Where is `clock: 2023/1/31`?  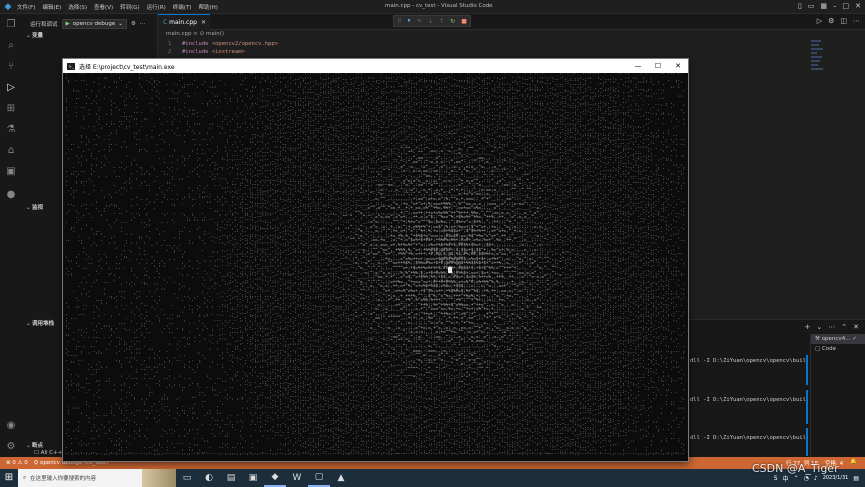
clock: 2023/1/31 is located at coordinates (836, 478).